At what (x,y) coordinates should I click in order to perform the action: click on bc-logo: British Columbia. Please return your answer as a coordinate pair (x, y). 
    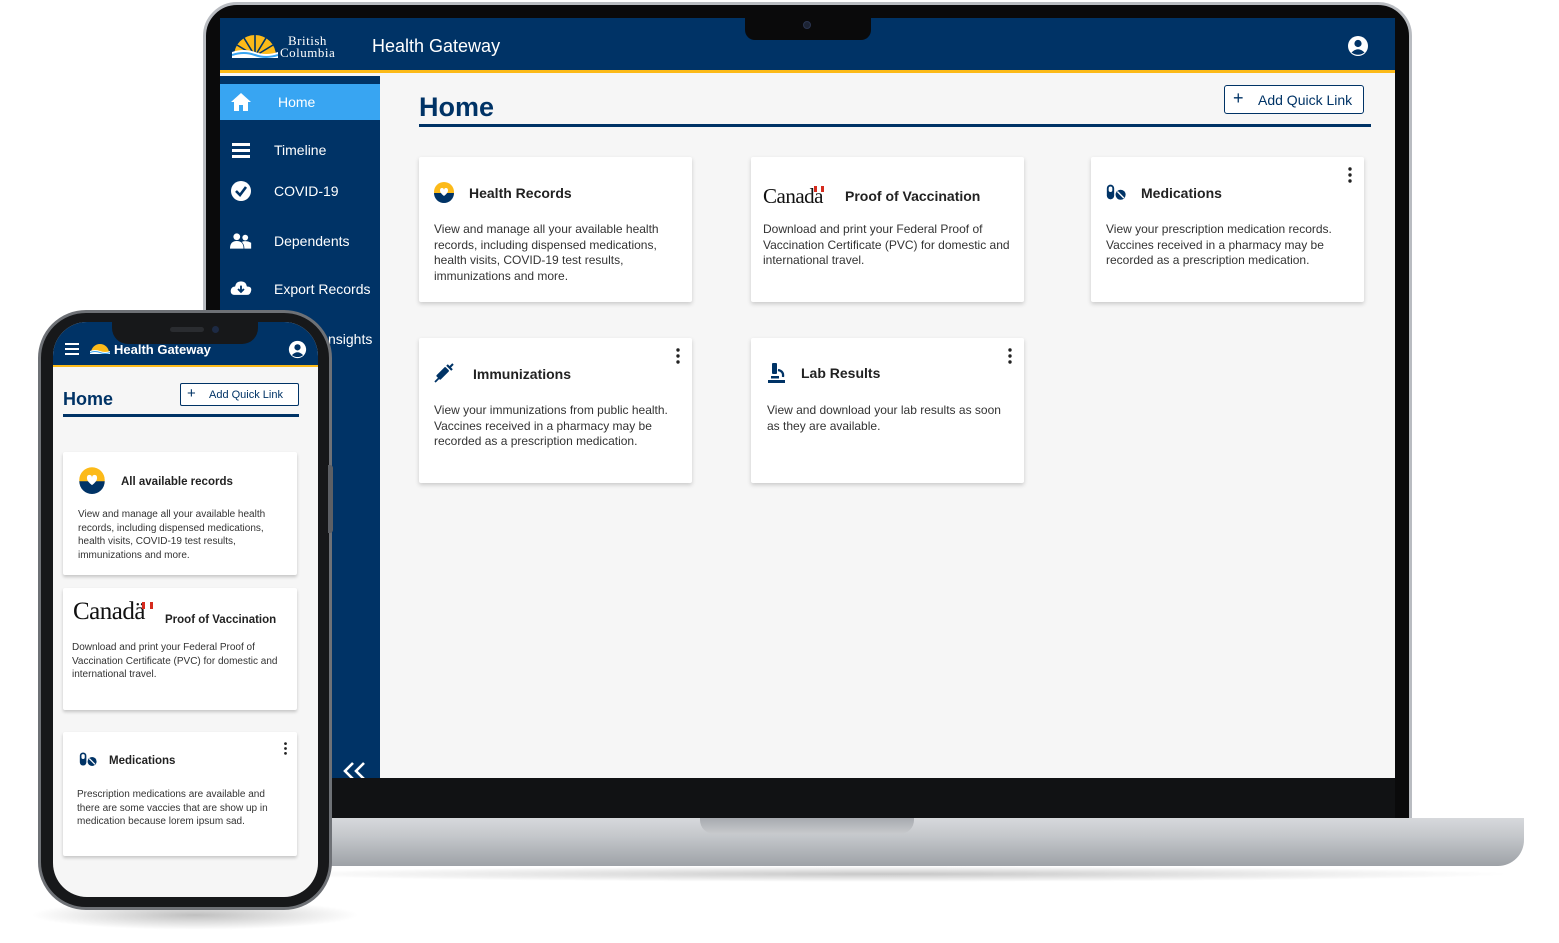
    Looking at the image, I should click on (292, 45).